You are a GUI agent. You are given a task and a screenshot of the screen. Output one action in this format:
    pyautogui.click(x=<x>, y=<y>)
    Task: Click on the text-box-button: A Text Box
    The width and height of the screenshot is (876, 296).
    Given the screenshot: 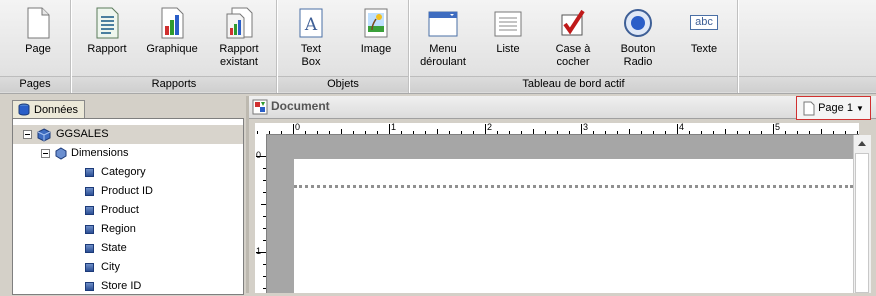 What is the action you would take?
    pyautogui.click(x=311, y=37)
    